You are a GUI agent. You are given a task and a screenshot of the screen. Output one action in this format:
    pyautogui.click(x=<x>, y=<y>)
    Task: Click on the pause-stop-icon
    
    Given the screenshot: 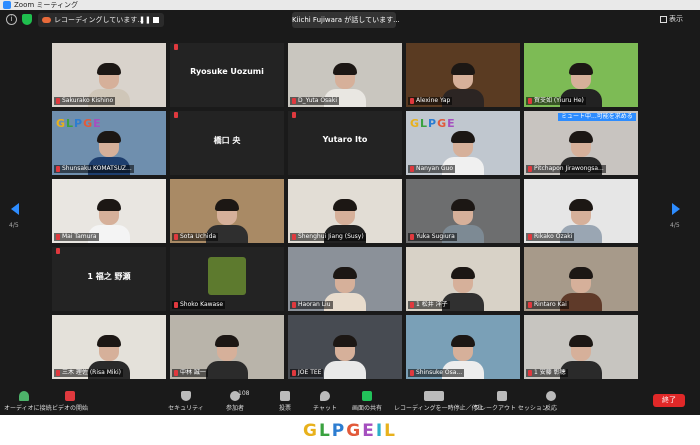 What is the action you would take?
    pyautogui.click(x=434, y=396)
    